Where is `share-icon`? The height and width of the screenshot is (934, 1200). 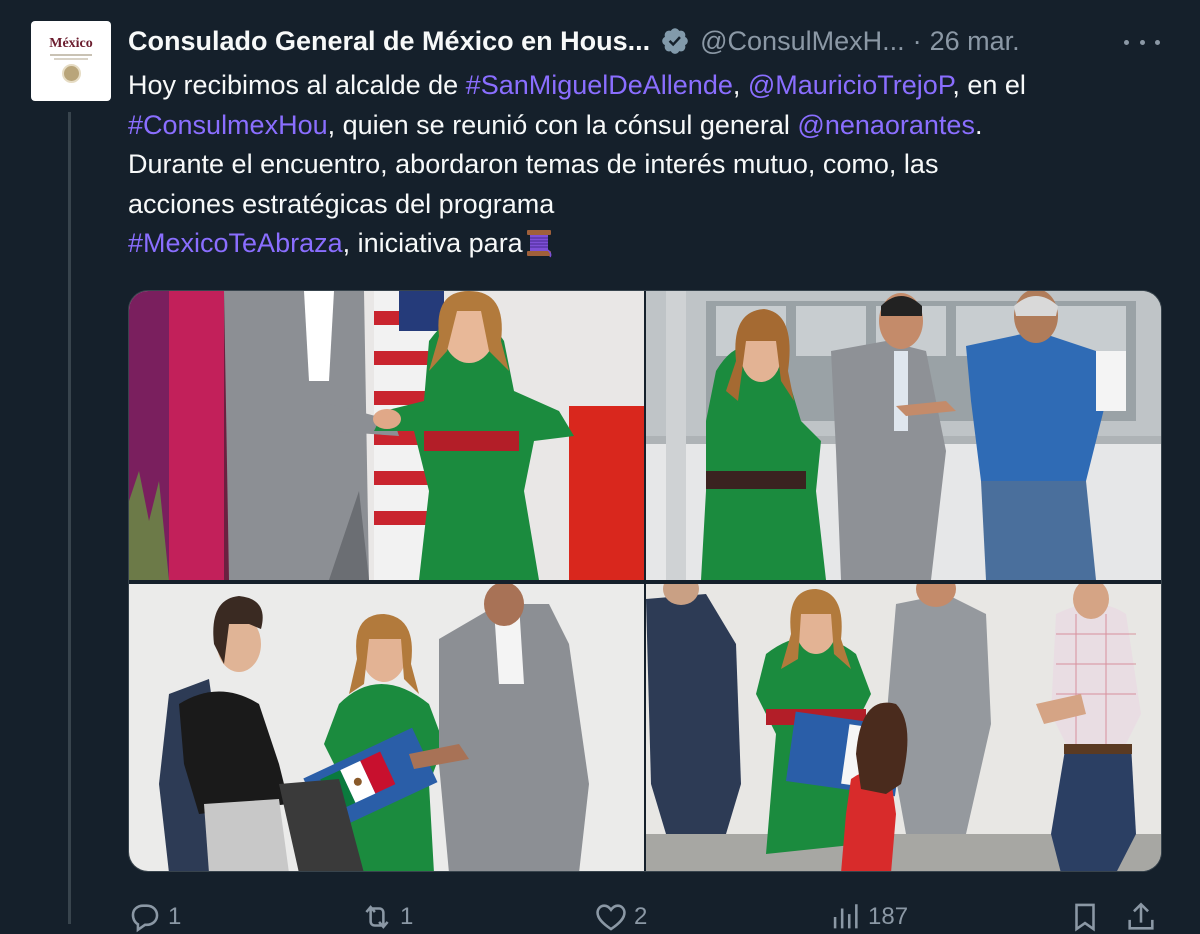 share-icon is located at coordinates (1141, 916).